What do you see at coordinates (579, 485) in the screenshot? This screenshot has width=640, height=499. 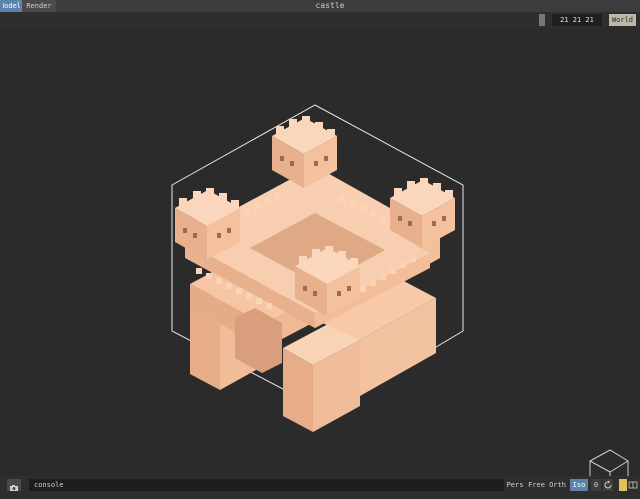 I see `camera-mode-iso-button: Iso` at bounding box center [579, 485].